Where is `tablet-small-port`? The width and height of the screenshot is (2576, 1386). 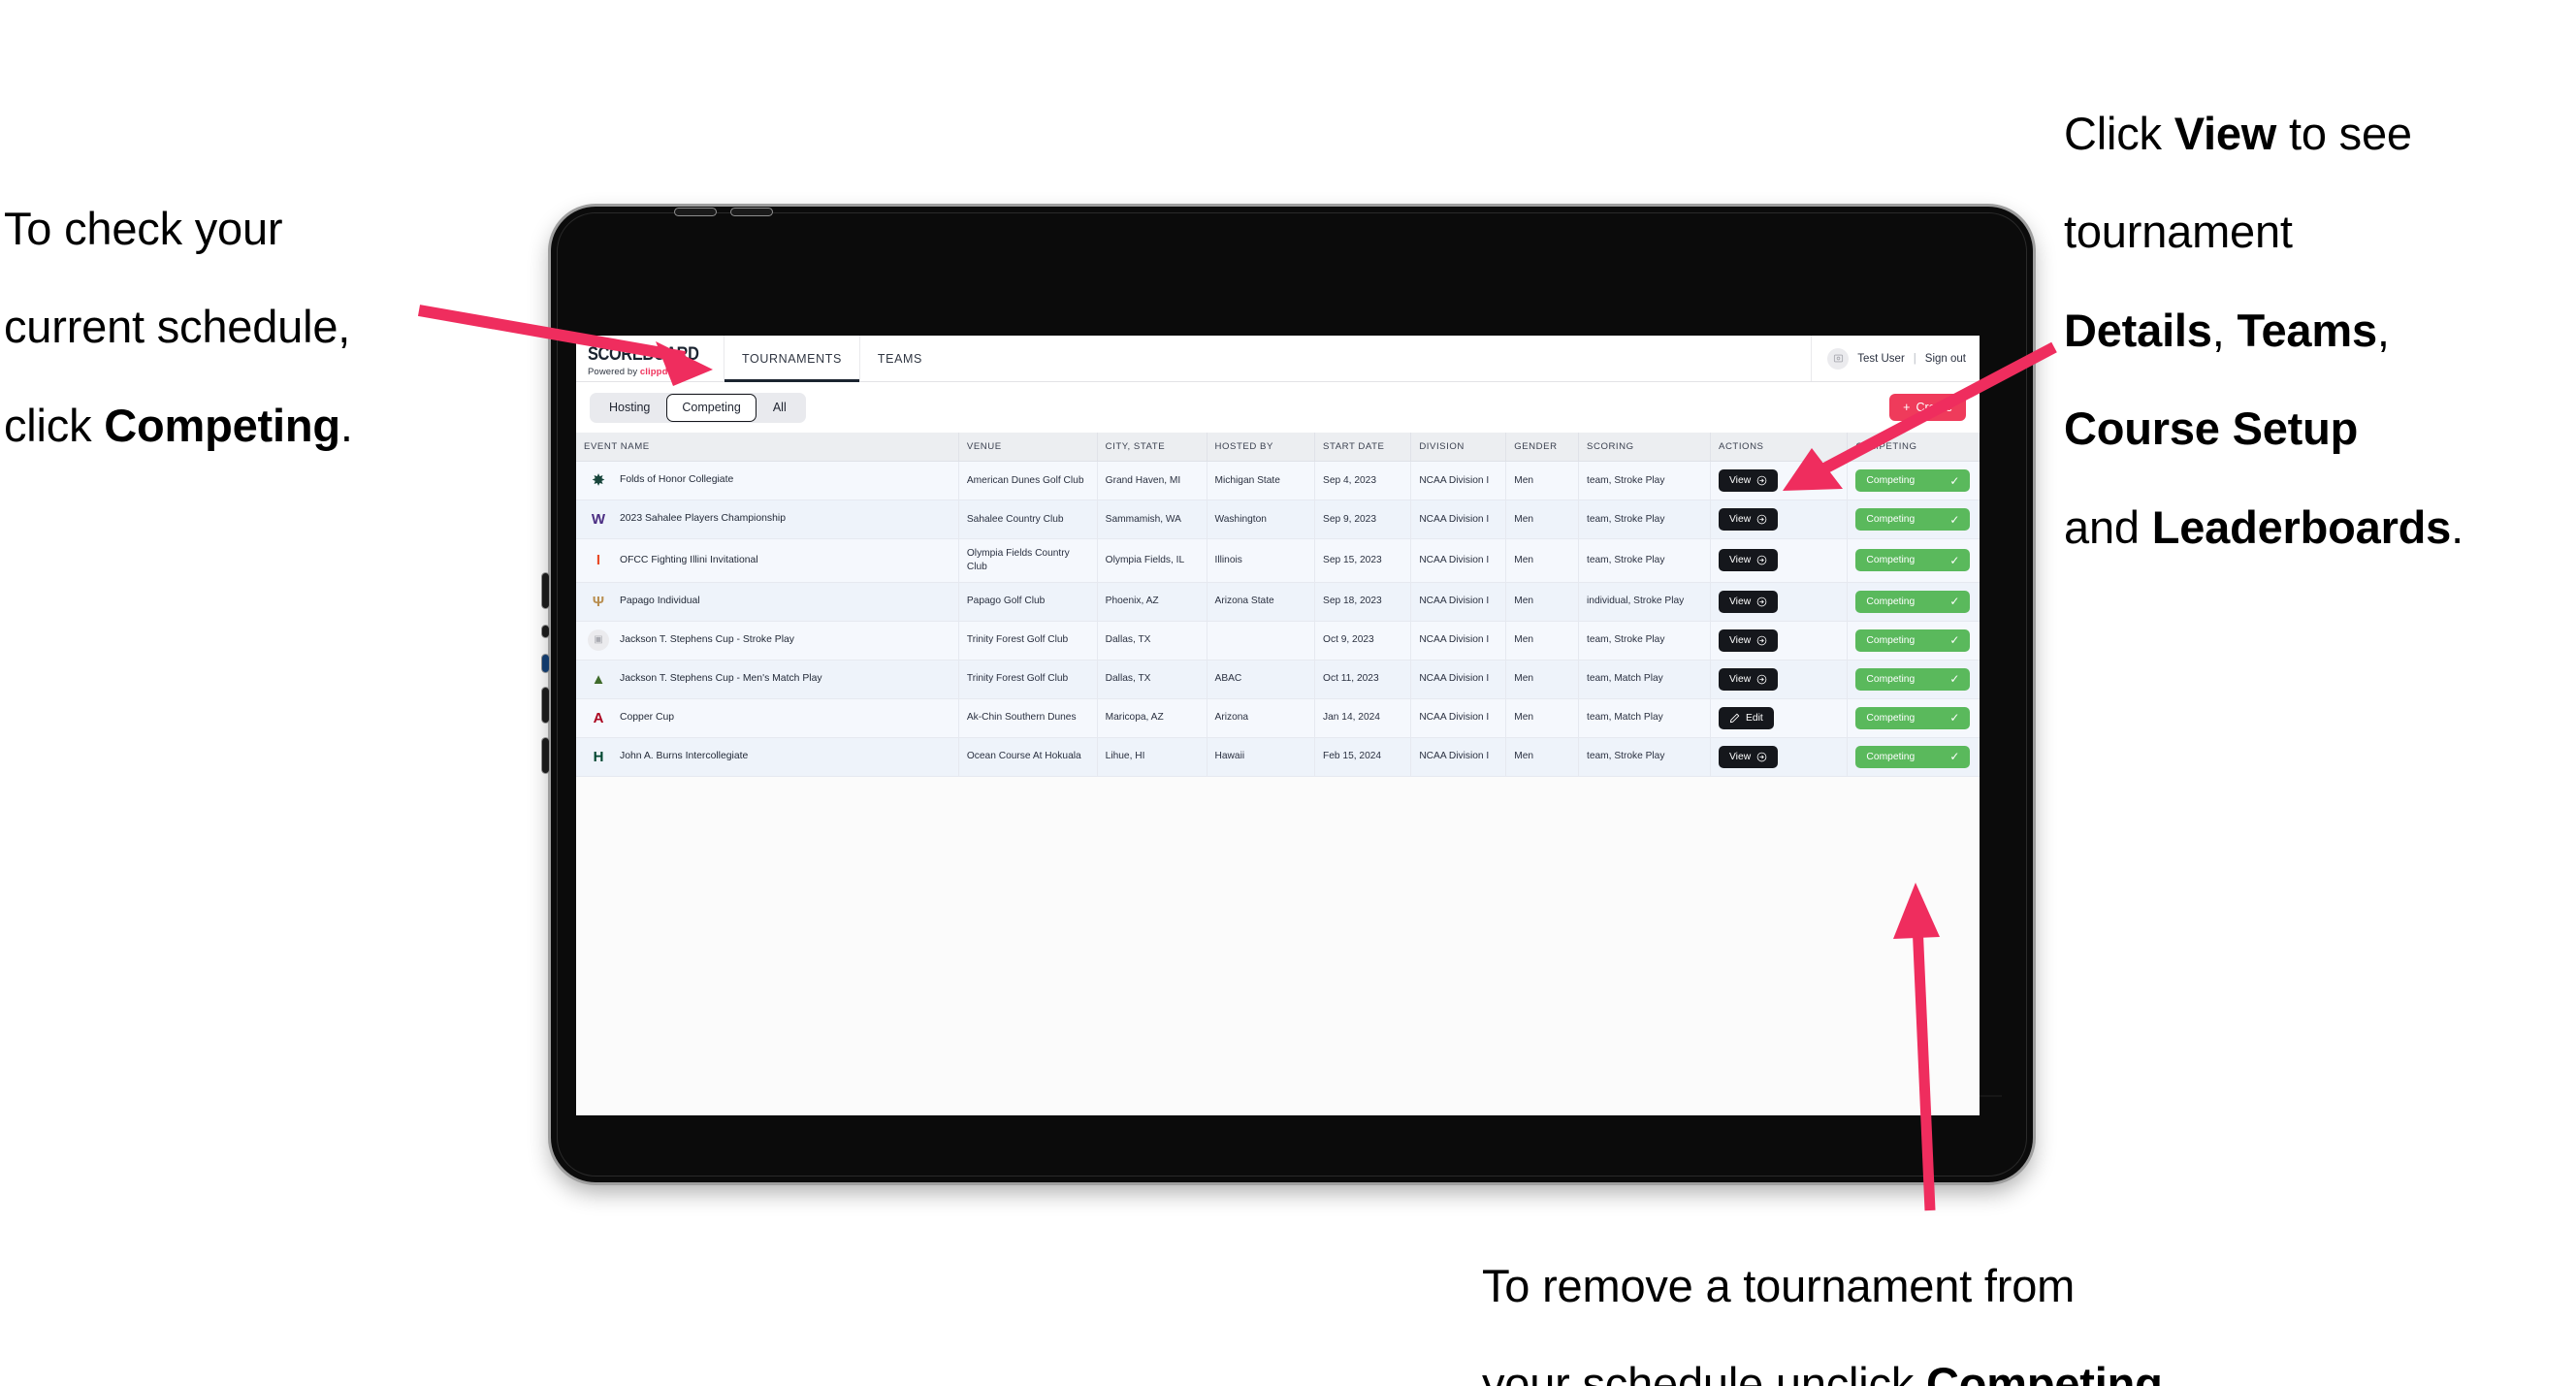
tablet-small-port is located at coordinates (545, 631).